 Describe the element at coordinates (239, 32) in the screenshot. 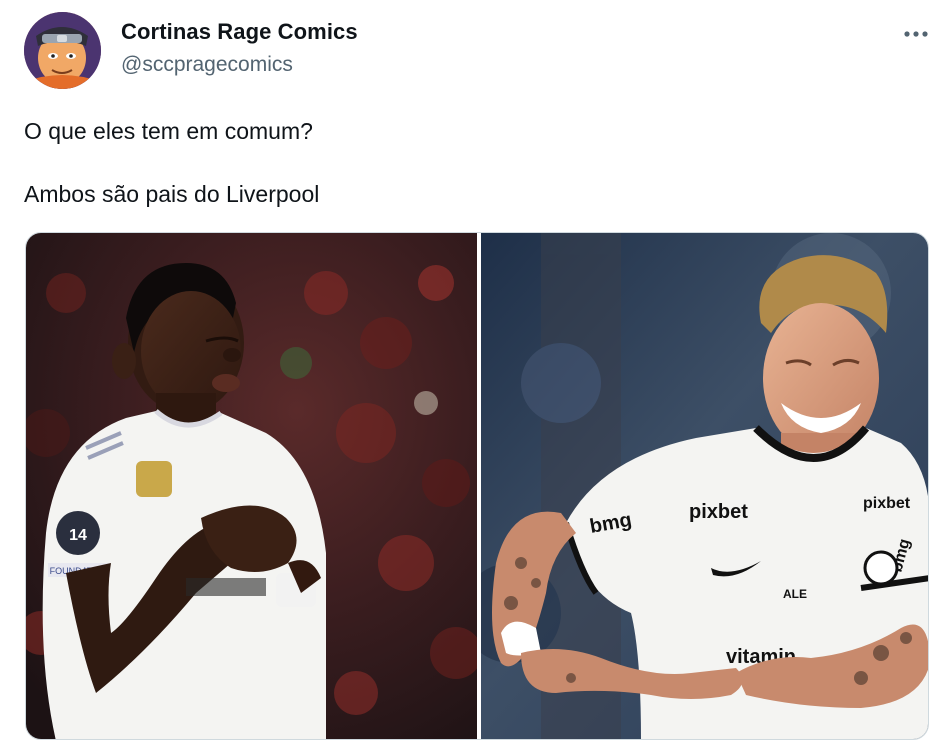

I see `author-display-name: Cortinas Rage Comics` at that location.